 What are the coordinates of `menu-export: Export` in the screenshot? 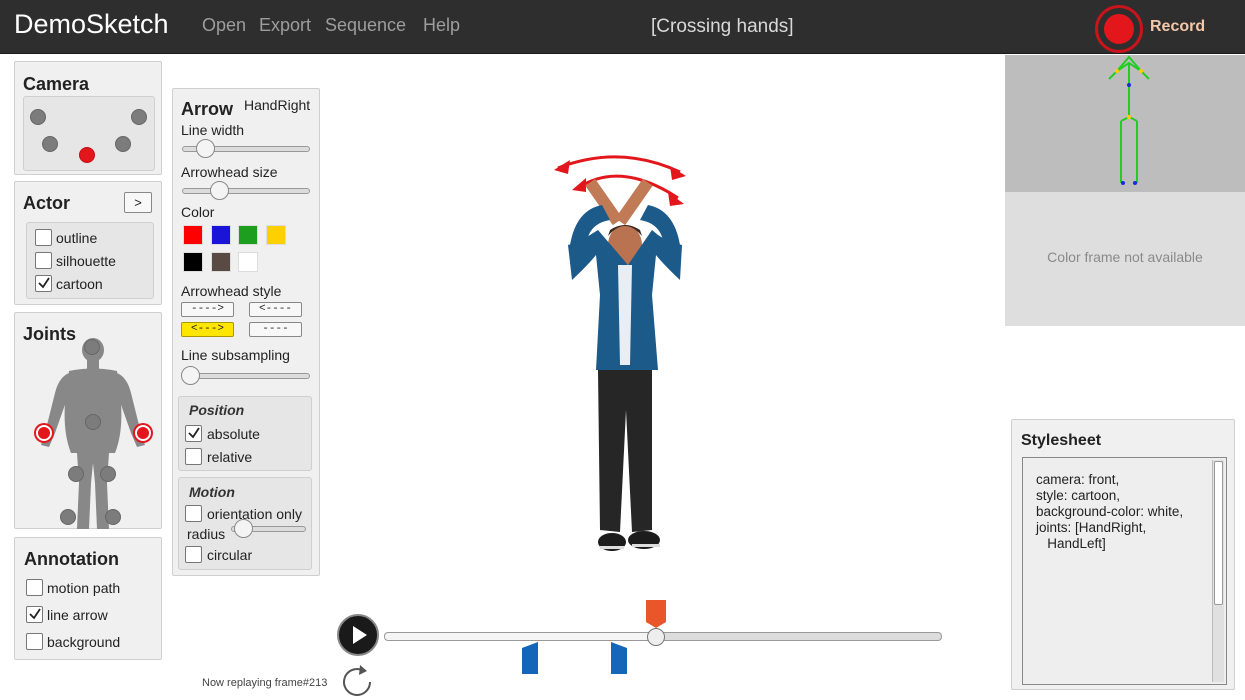 It's located at (285, 25).